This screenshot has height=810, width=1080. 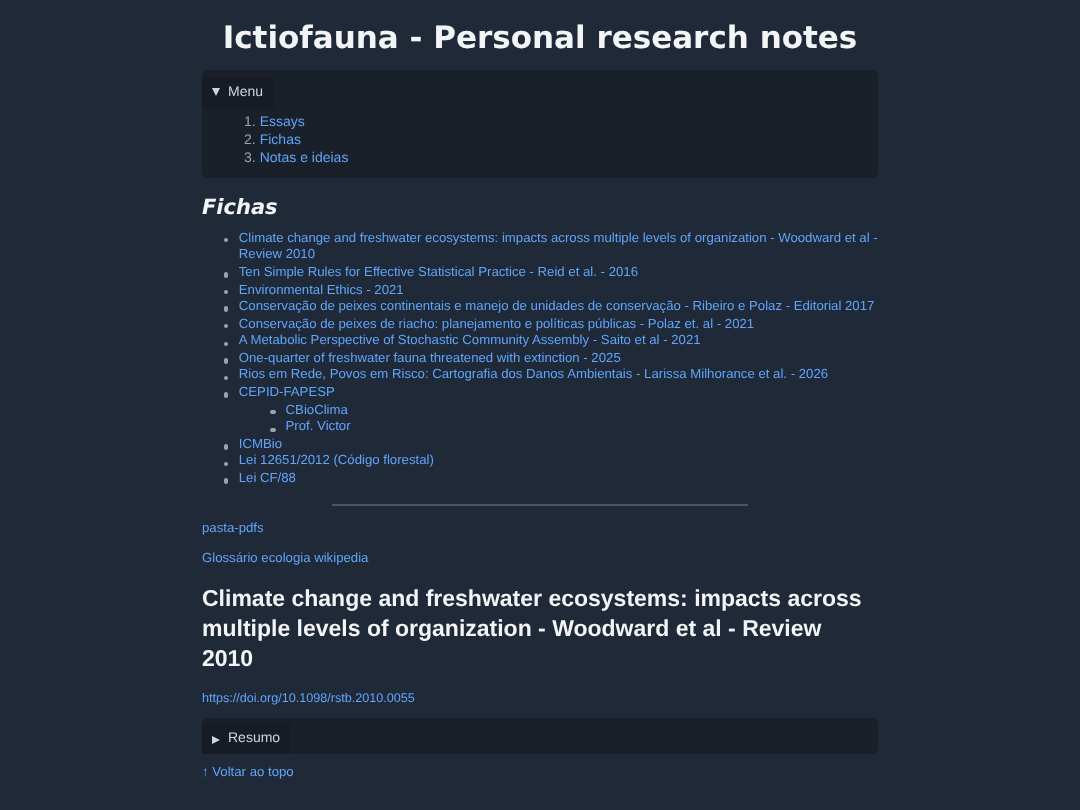 What do you see at coordinates (241, 207) in the screenshot?
I see `section-heading: Fichas` at bounding box center [241, 207].